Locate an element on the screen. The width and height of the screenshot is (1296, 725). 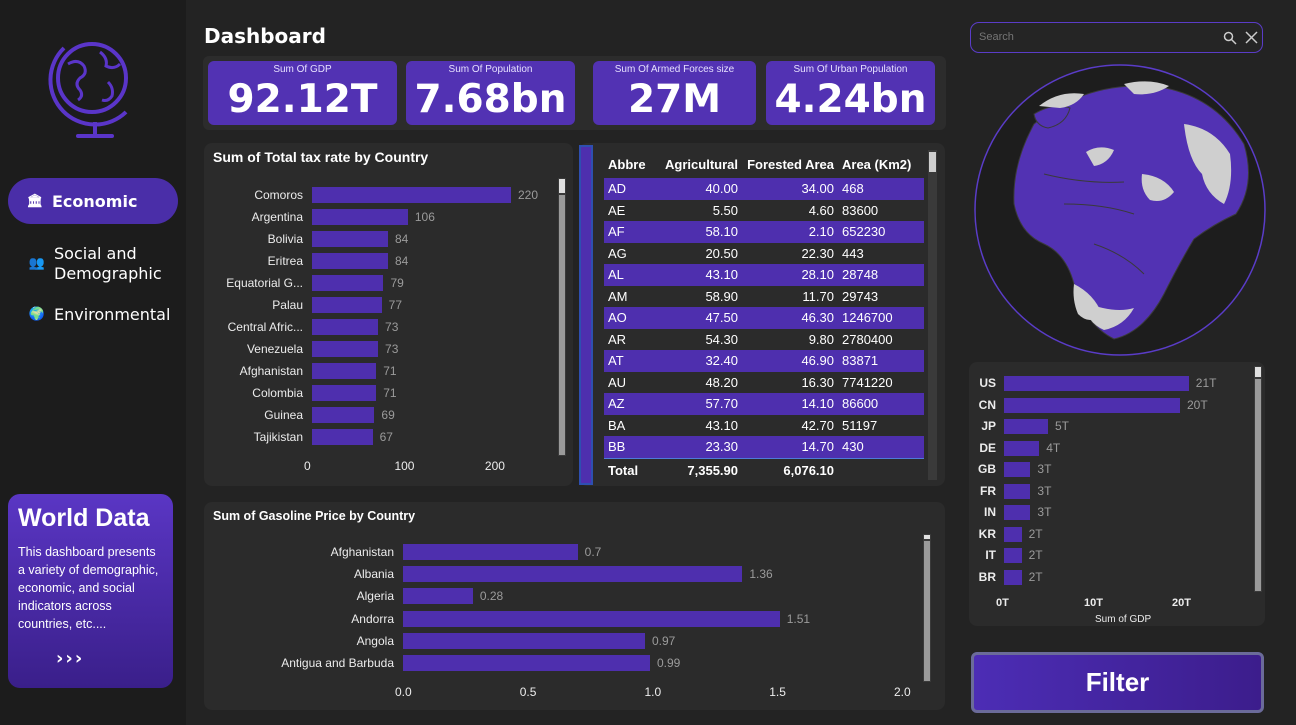
next-arrows-icon: ››› is located at coordinates (70, 658).